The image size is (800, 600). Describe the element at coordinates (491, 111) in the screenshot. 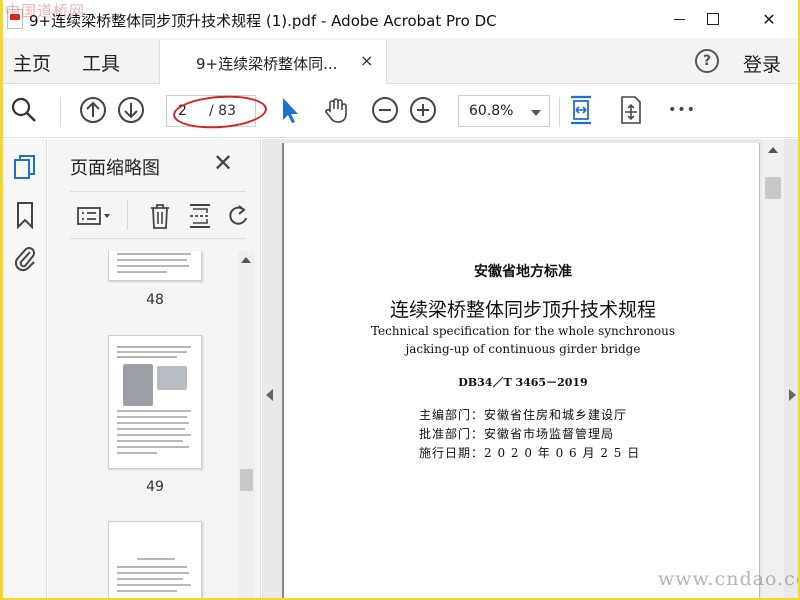

I see `zoom-value: 60.8%` at that location.